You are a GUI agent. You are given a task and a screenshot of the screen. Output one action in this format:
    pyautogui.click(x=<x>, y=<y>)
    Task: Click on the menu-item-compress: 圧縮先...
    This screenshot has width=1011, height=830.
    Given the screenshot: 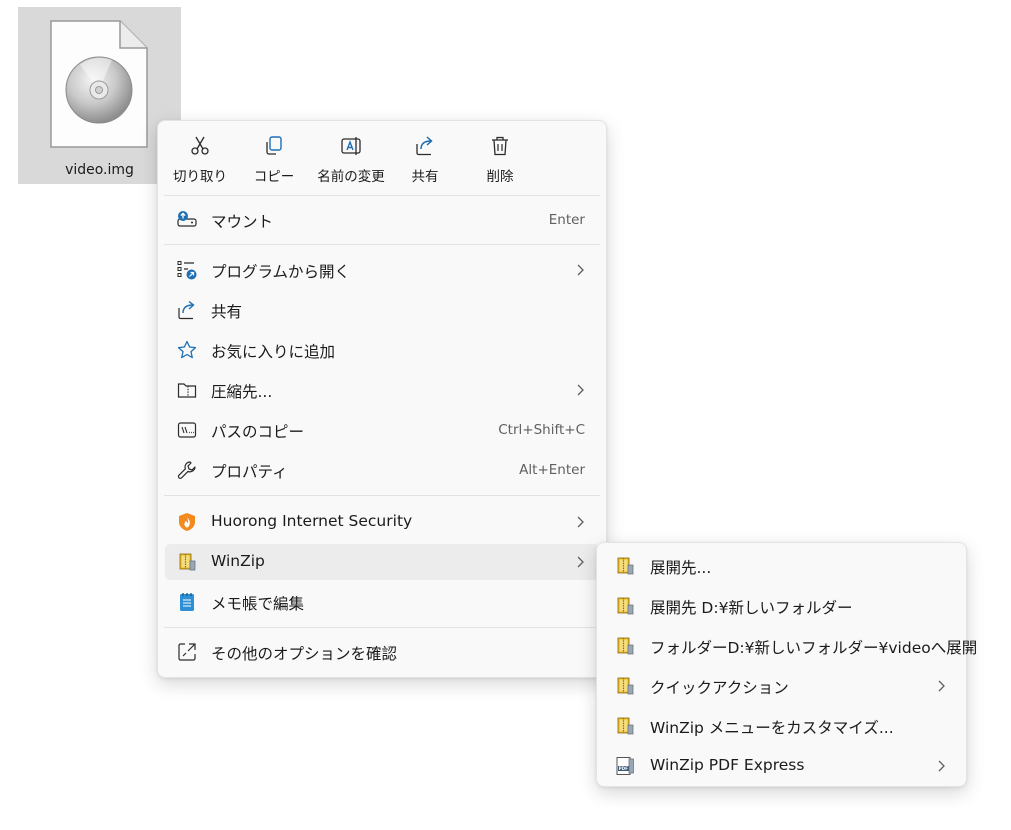 What is the action you would take?
    pyautogui.click(x=382, y=390)
    